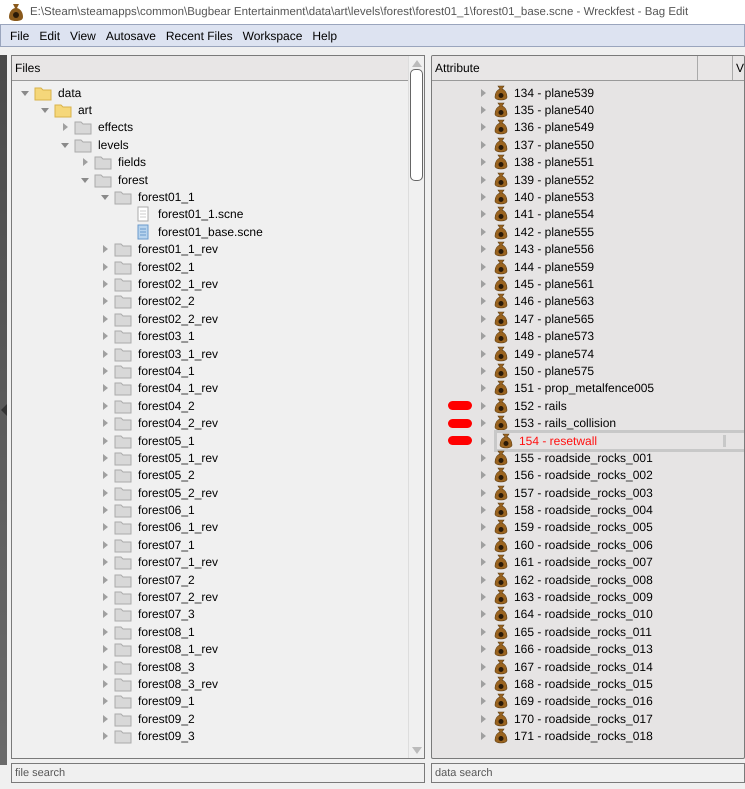 The image size is (745, 789). Describe the element at coordinates (178, 683) in the screenshot. I see `tree-item: forest08_3_rev` at that location.